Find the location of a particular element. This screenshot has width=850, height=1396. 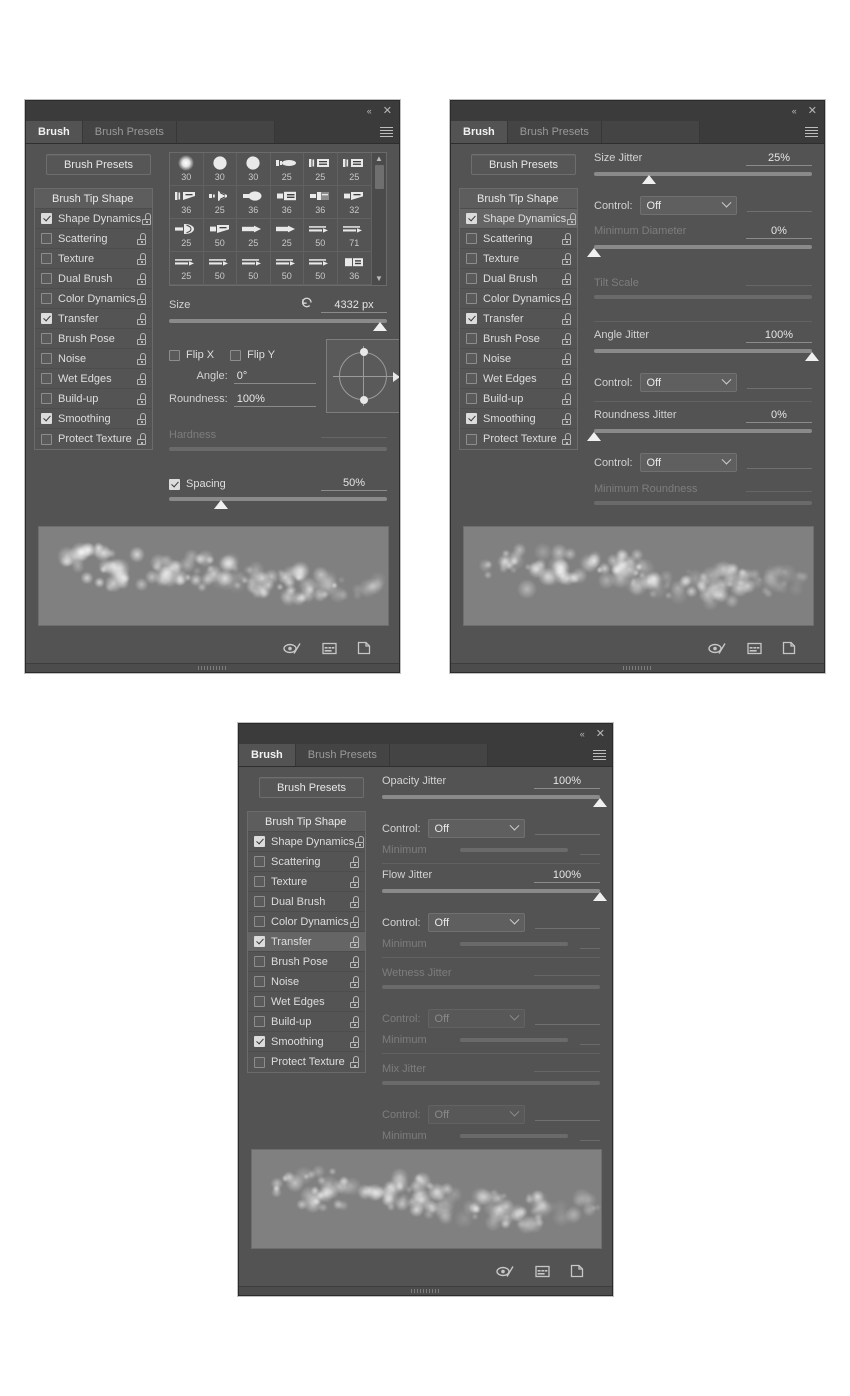

spacing-value: 50% is located at coordinates (354, 484).